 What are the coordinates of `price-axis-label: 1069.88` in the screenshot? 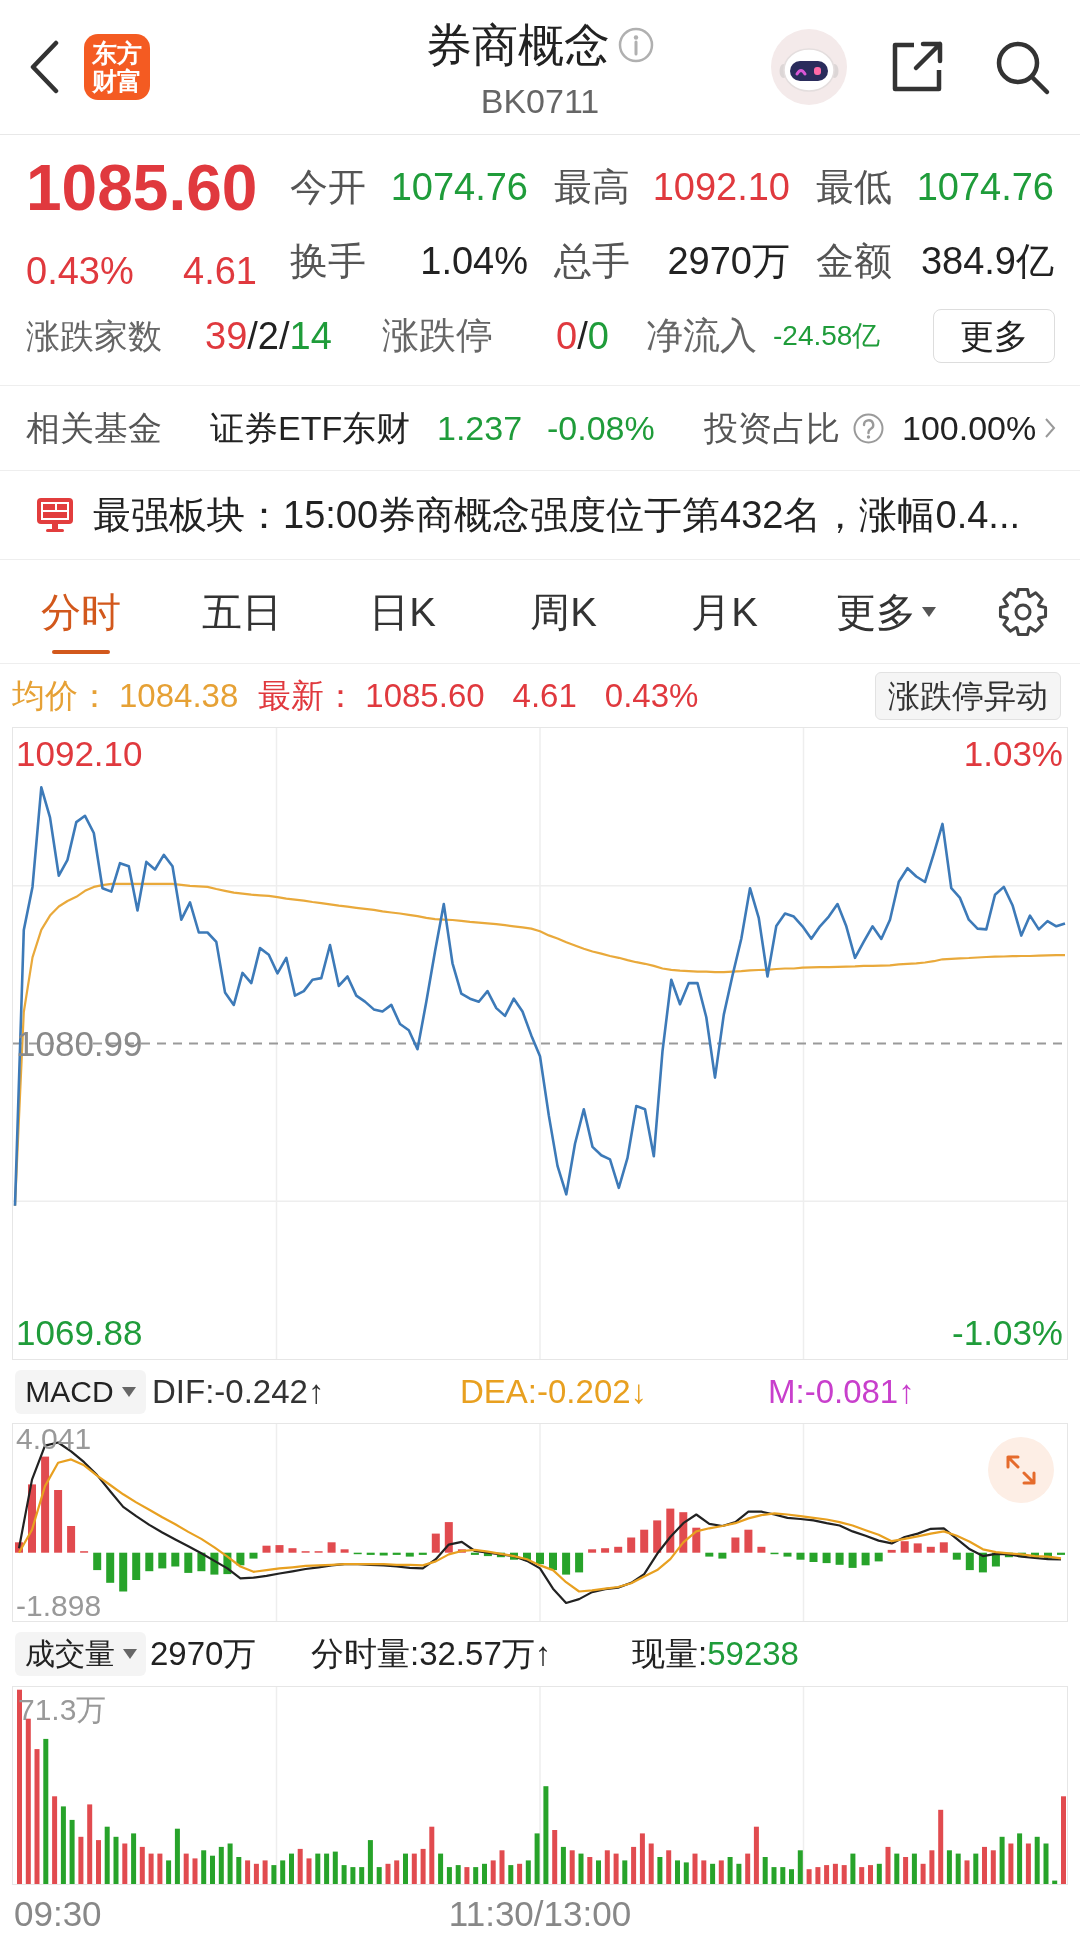 It's located at (79, 1332).